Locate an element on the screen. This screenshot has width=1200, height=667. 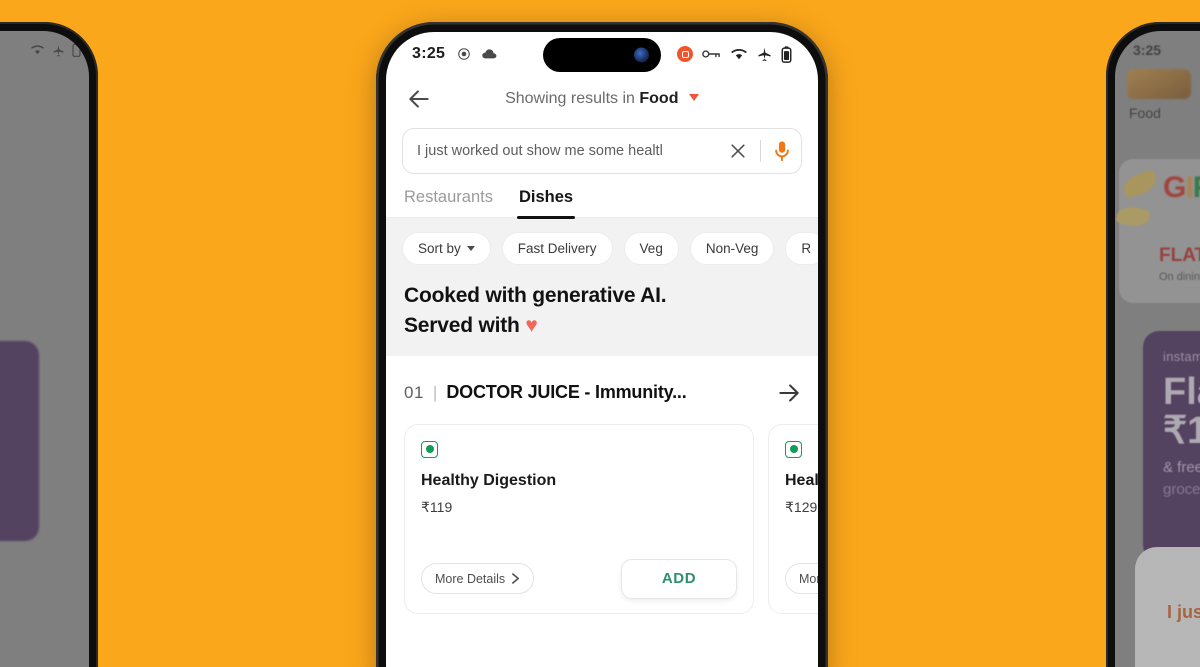
front-camera-icon is located at coordinates (641, 55).